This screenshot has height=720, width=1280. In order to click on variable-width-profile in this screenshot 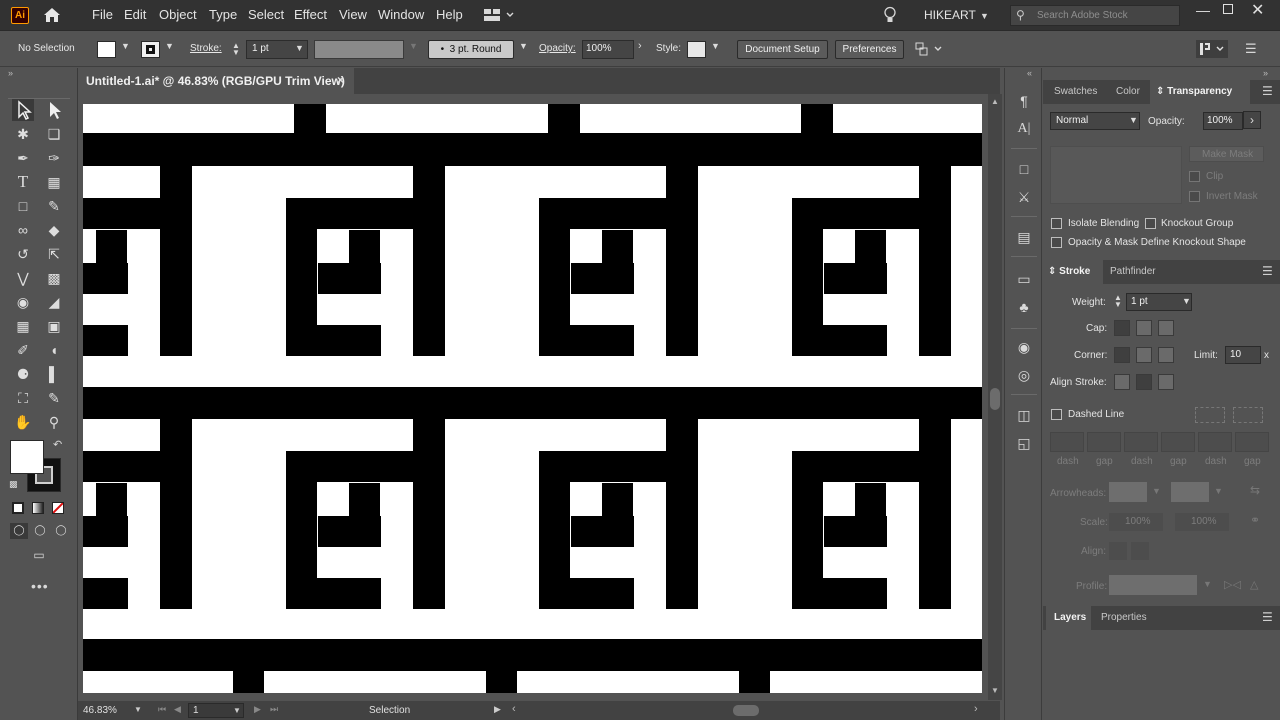, I will do `click(359, 49)`.